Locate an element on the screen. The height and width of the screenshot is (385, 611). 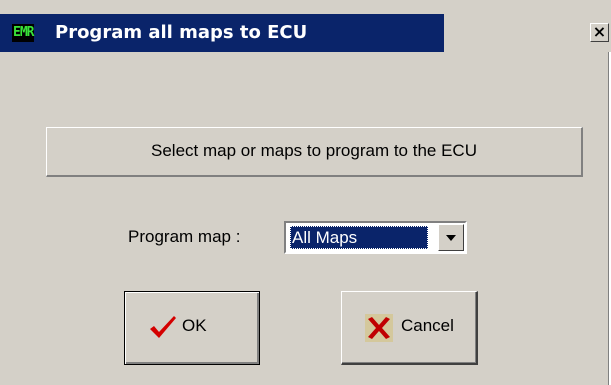
close-button: × is located at coordinates (599, 32).